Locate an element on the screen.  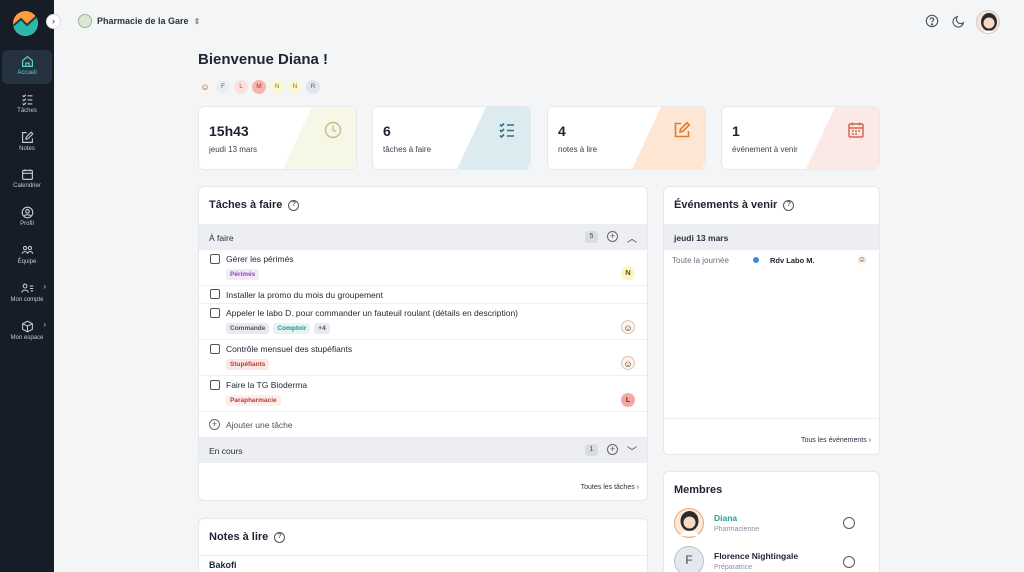
task-assignee-avatar: N is located at coordinates (628, 273).